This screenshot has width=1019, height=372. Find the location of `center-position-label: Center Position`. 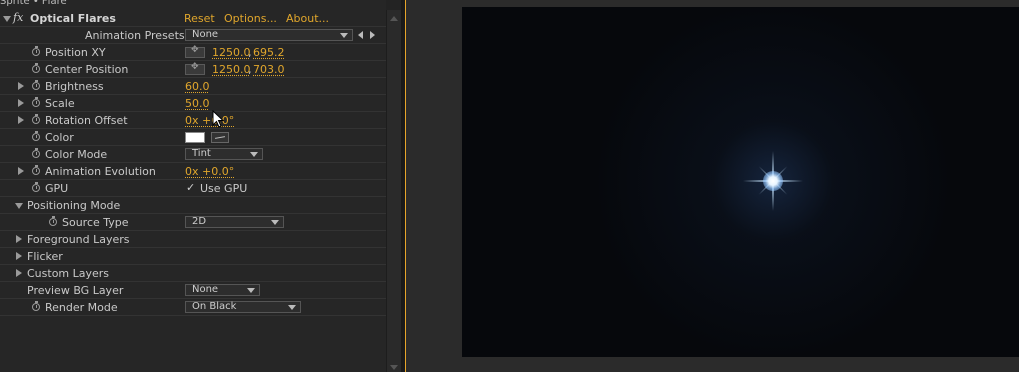

center-position-label: Center Position is located at coordinates (87, 69).